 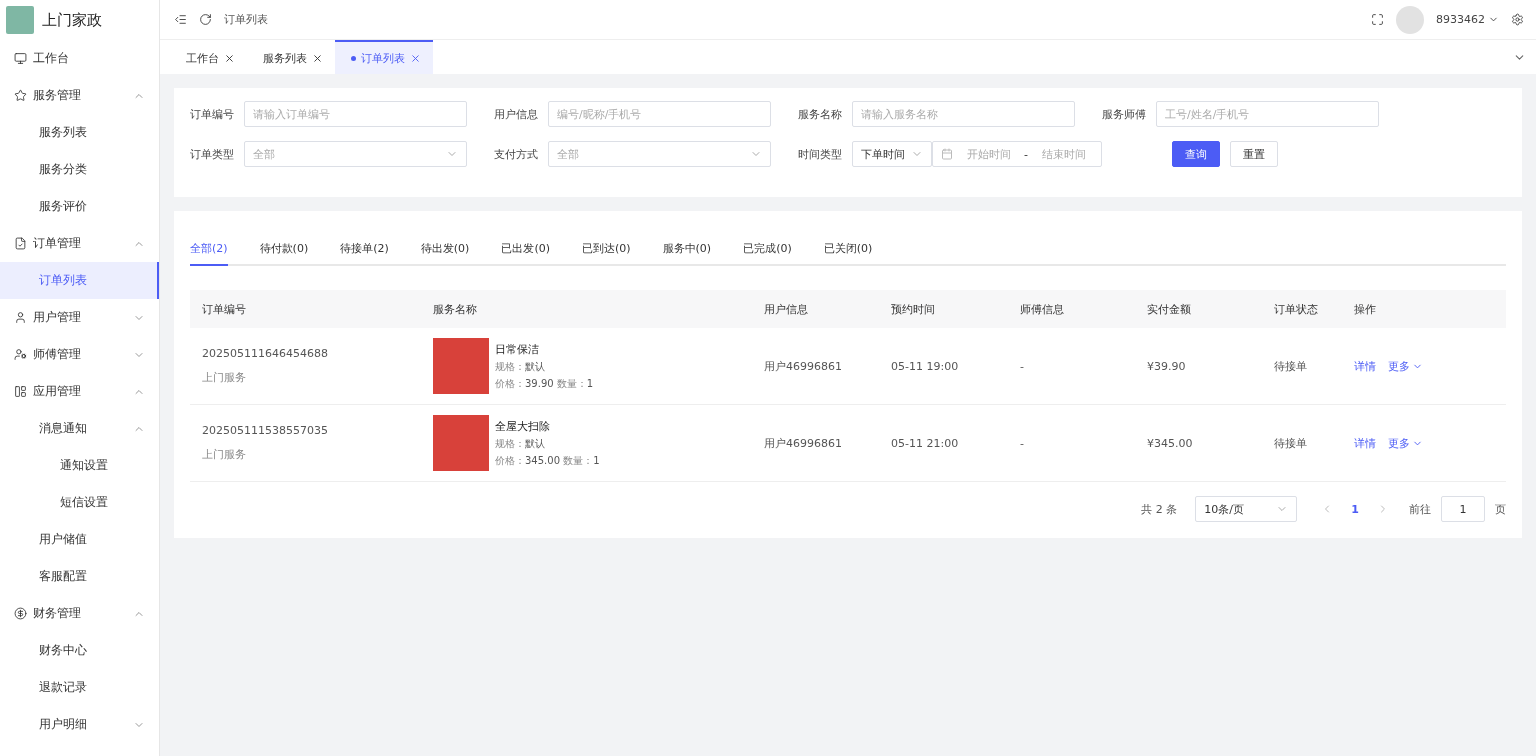 I want to click on status-tab: 已关闭(0), so click(x=848, y=249).